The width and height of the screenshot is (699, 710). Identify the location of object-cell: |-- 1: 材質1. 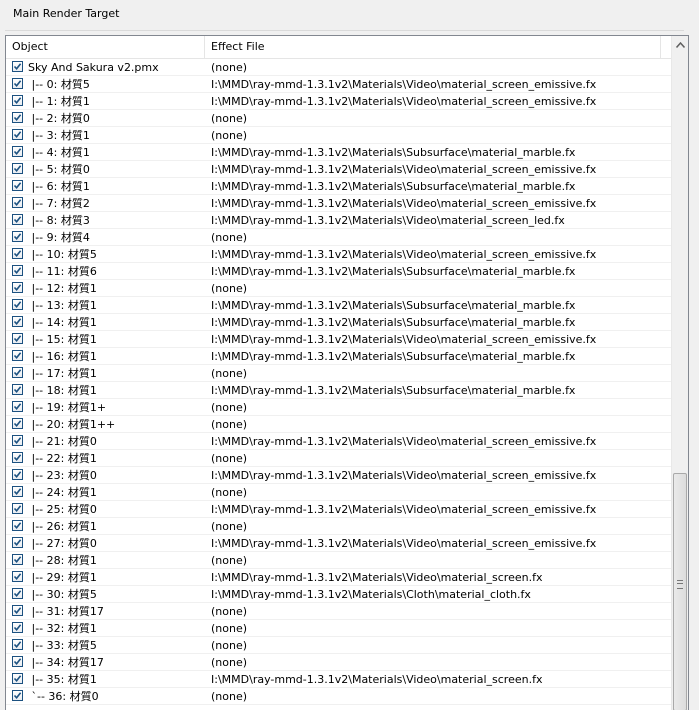
(105, 101).